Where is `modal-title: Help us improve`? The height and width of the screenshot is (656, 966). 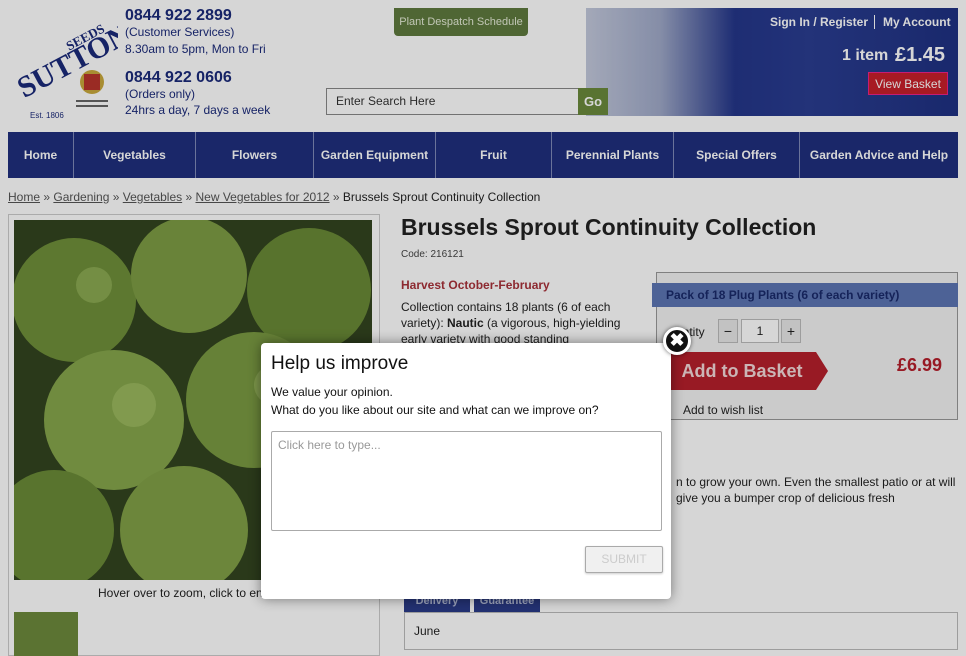 modal-title: Help us improve is located at coordinates (340, 363).